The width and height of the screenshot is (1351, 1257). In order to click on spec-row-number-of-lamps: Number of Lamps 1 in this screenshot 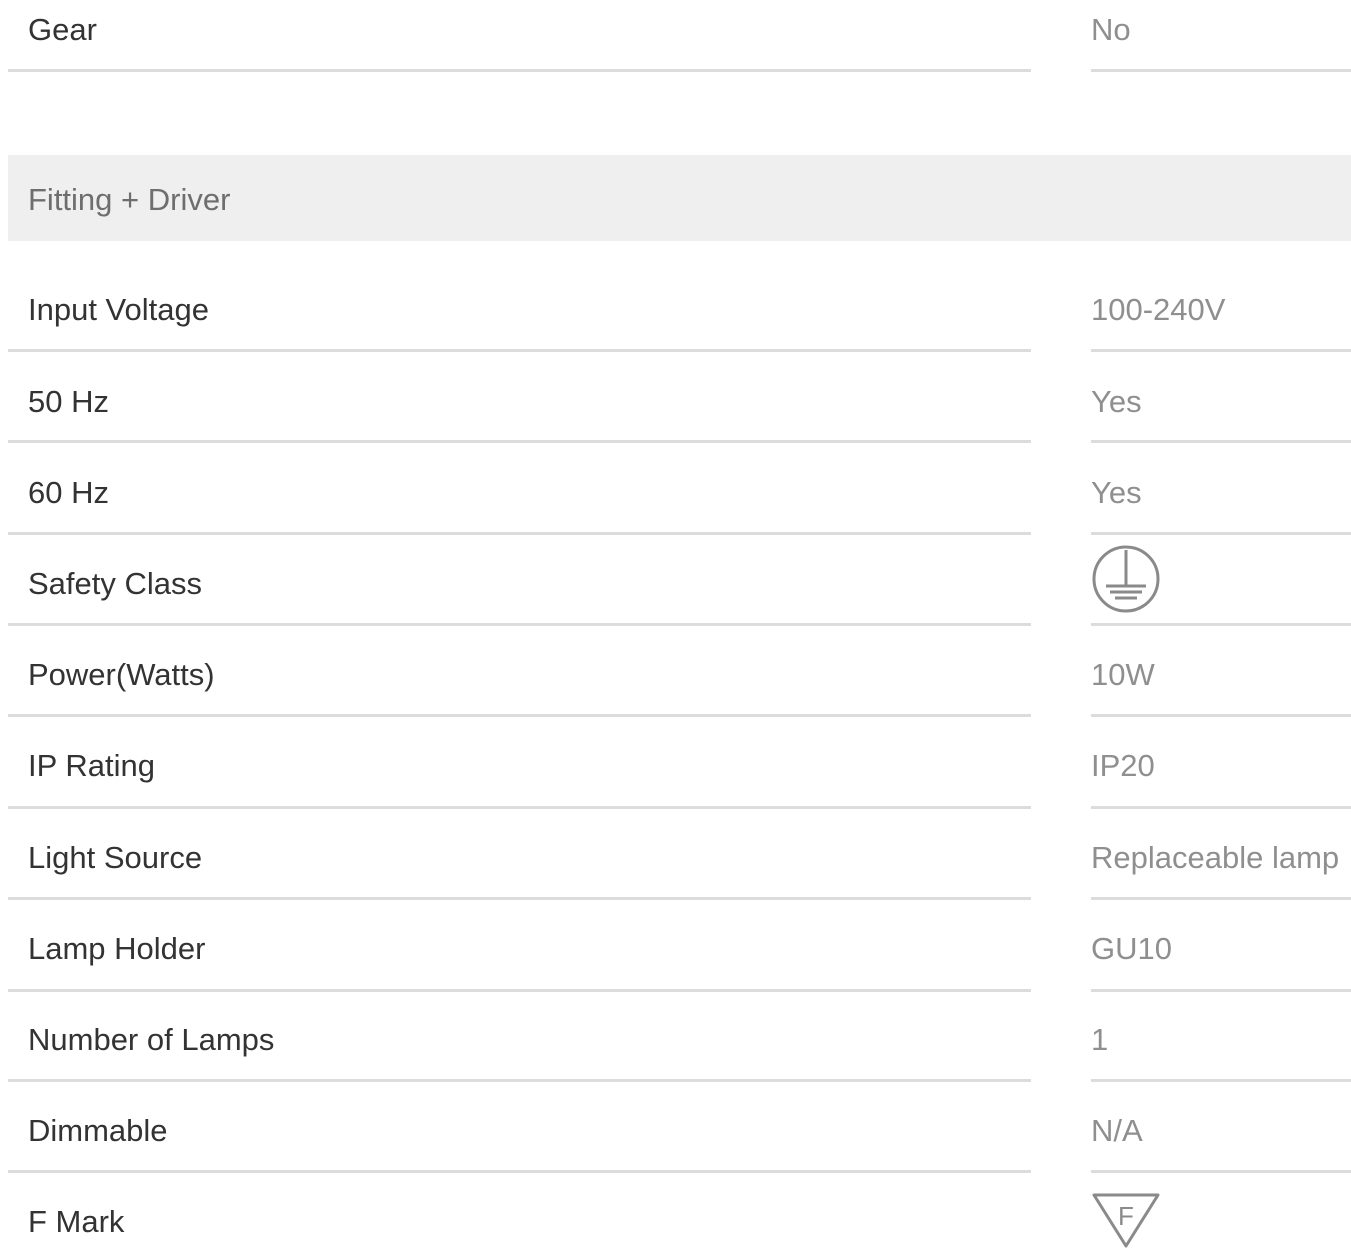, I will do `click(675, 1051)`.